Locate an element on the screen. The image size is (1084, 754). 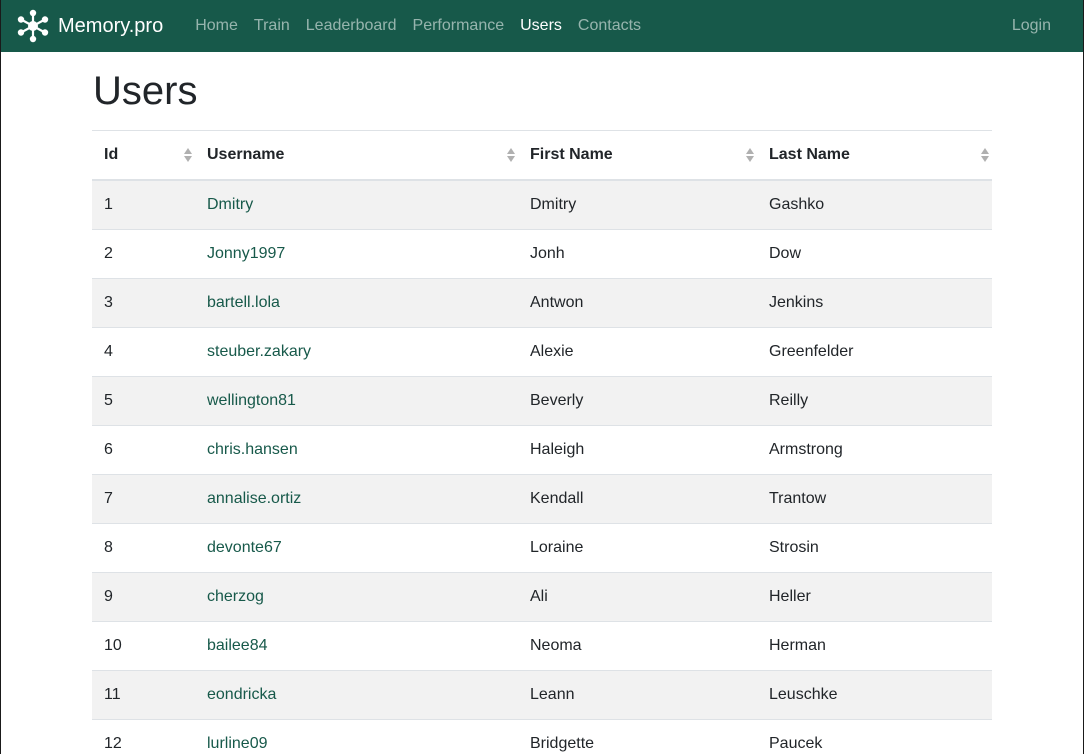
nav-link-users: Users is located at coordinates (541, 26).